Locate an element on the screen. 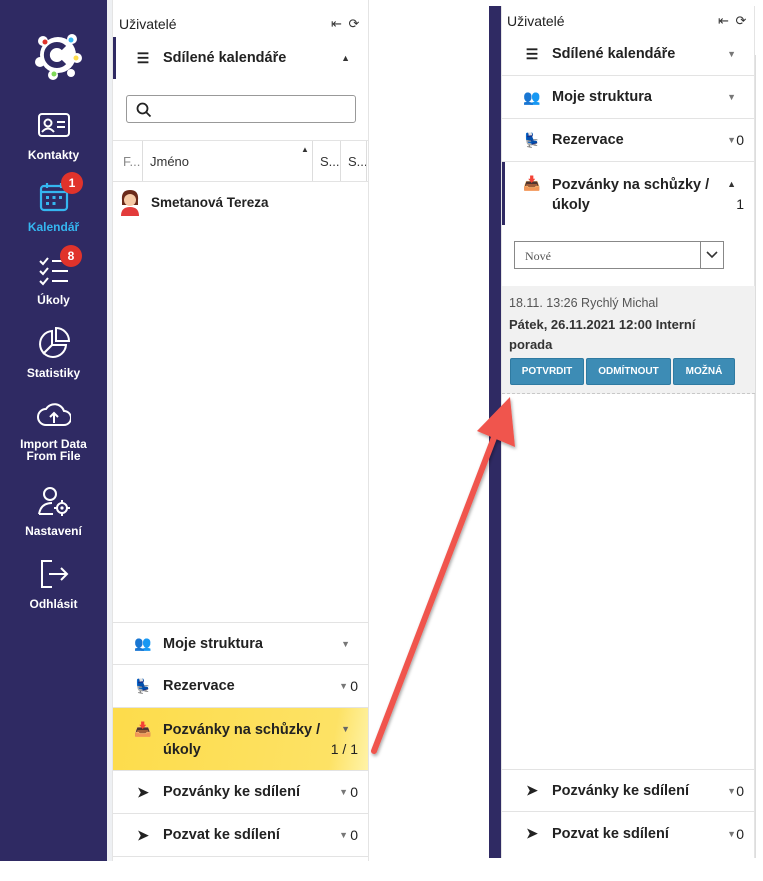 The width and height of the screenshot is (763, 881). nav-item-contacts: Kontakty is located at coordinates (53, 135).